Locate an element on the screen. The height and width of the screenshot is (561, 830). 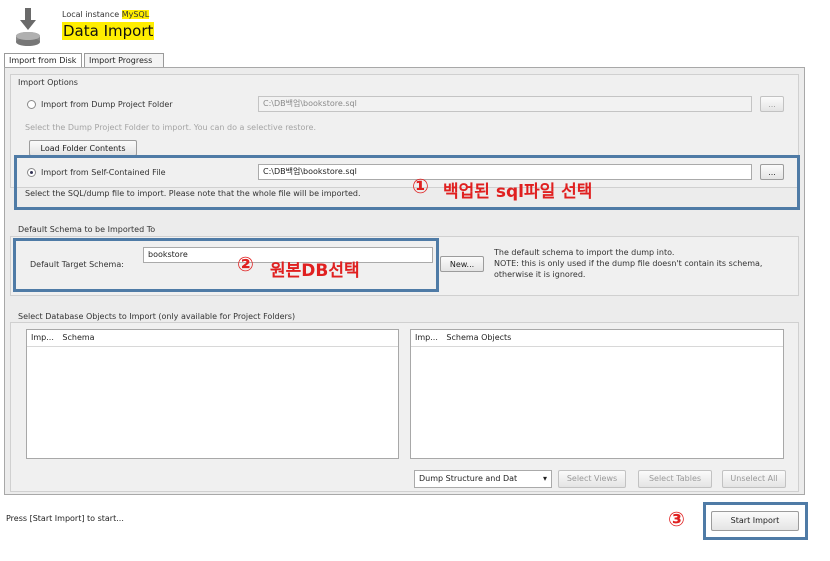
dump-folder-label: Import from Dump Project Folder is located at coordinates (107, 104).